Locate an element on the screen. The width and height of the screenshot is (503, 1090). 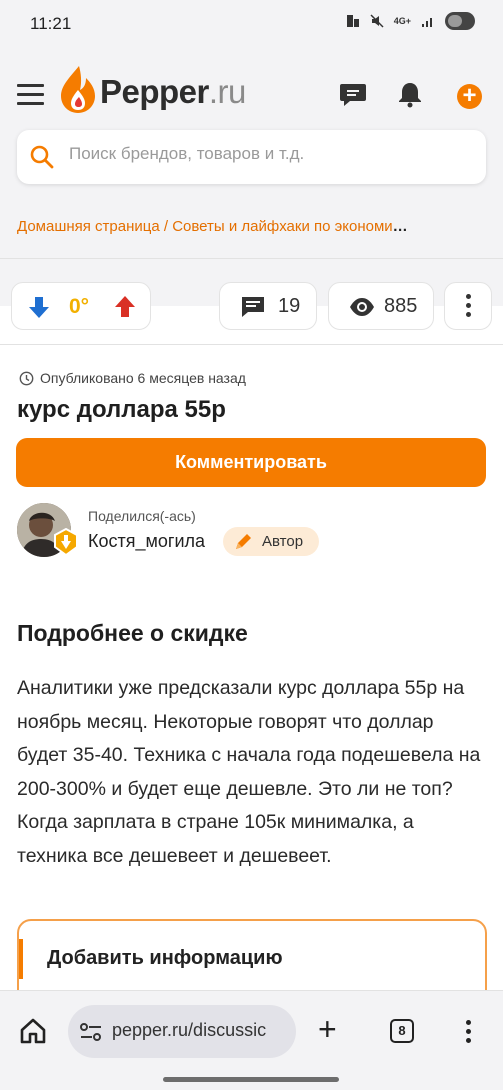
views-count-value: 885 is located at coordinates (401, 306).